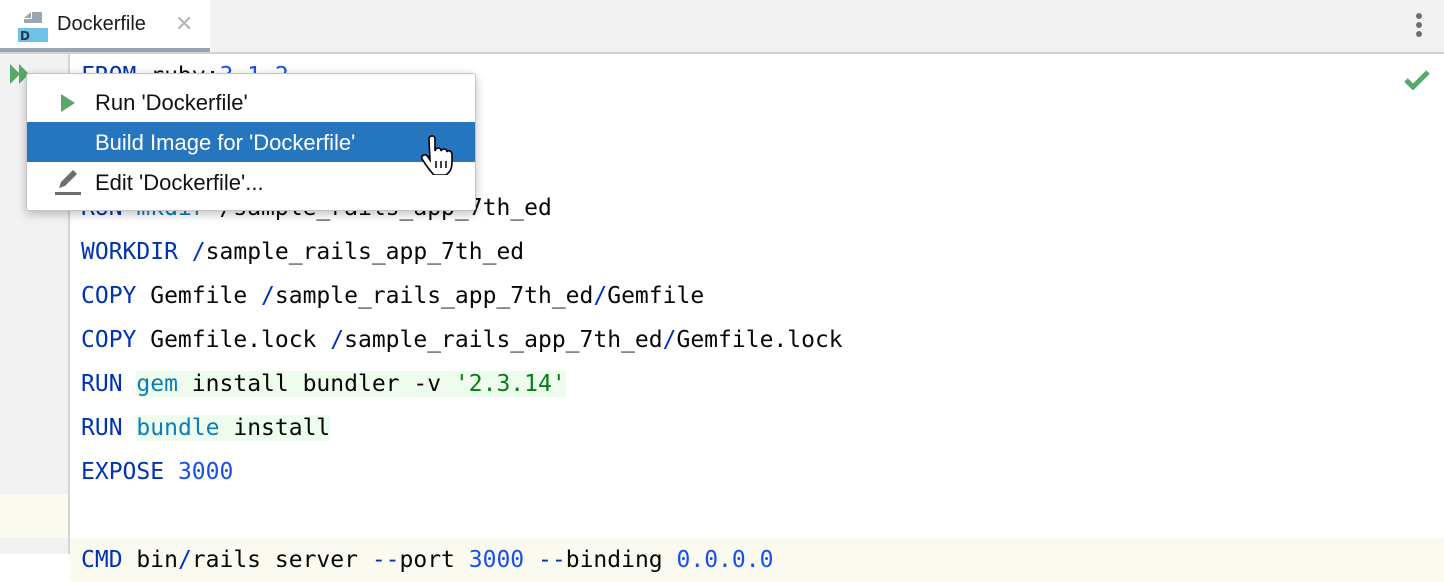 This screenshot has width=1444, height=582. I want to click on code-token: 0.0.0.0, so click(725, 560).